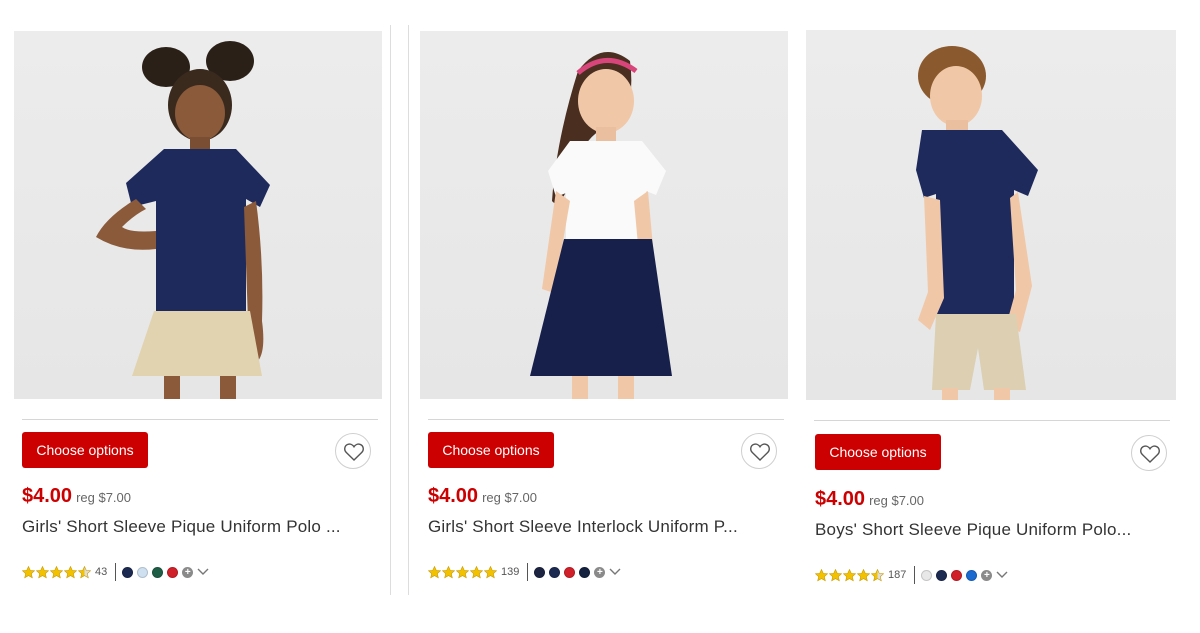  Describe the element at coordinates (911, 575) in the screenshot. I see `rating-and-colors: 187 +` at that location.